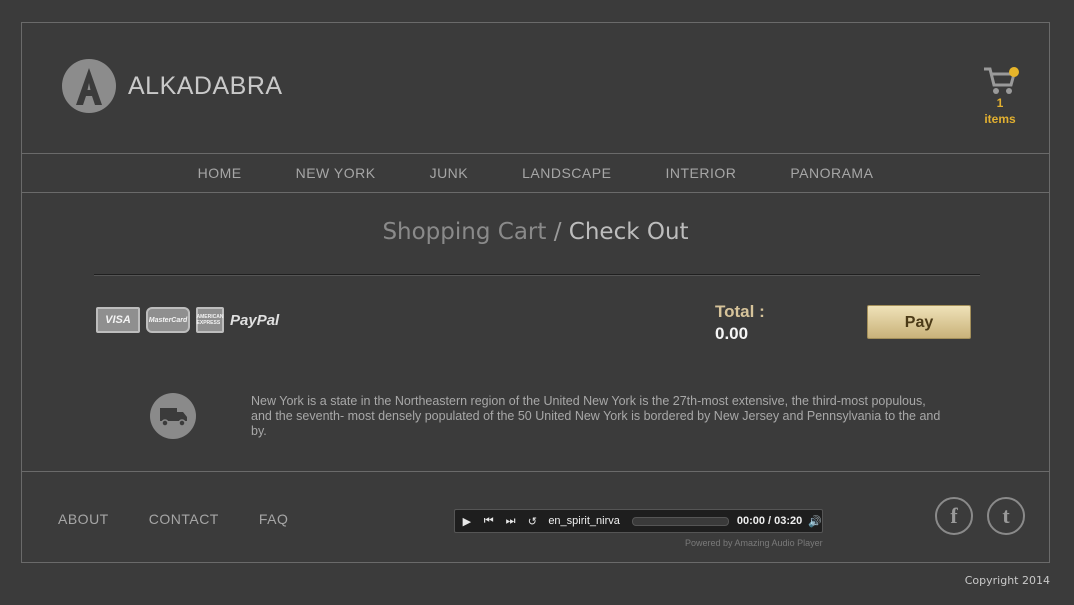 The height and width of the screenshot is (605, 1074). I want to click on footer-link-faq: FAQ, so click(274, 519).